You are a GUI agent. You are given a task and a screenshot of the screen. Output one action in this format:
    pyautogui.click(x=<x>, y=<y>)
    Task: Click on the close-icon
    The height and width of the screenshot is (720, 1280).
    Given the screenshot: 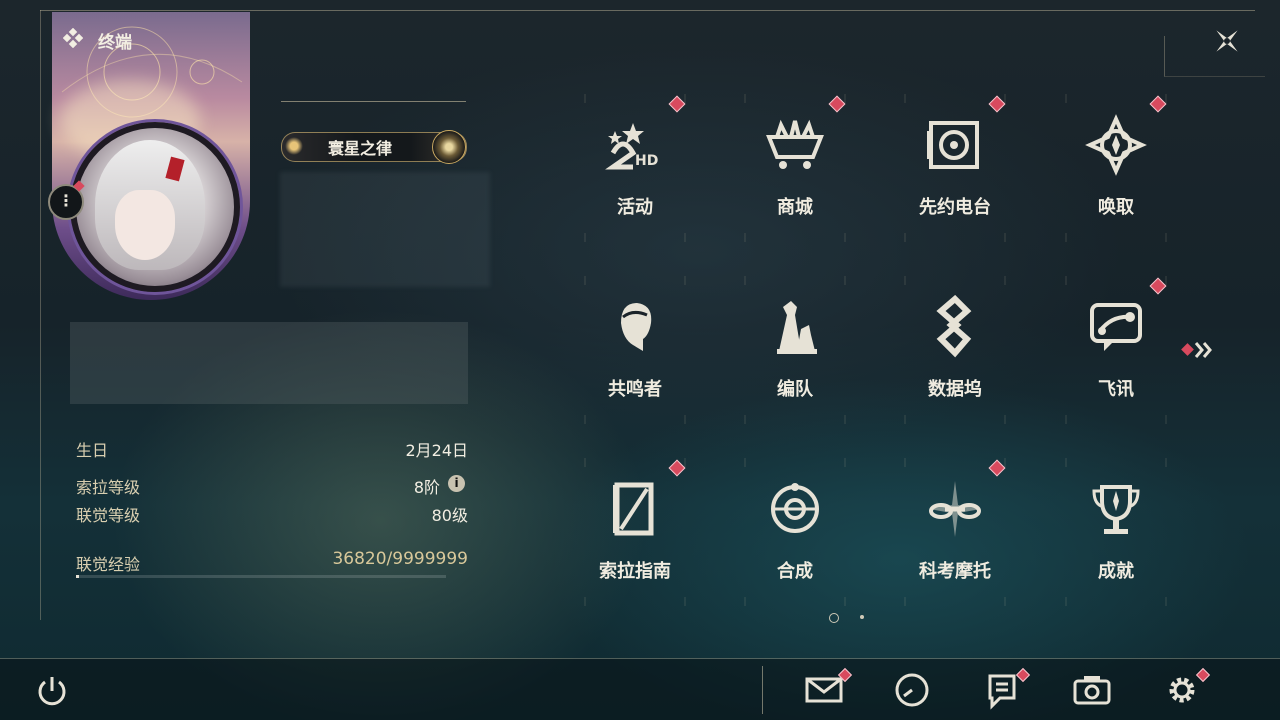 What is the action you would take?
    pyautogui.click(x=1227, y=41)
    